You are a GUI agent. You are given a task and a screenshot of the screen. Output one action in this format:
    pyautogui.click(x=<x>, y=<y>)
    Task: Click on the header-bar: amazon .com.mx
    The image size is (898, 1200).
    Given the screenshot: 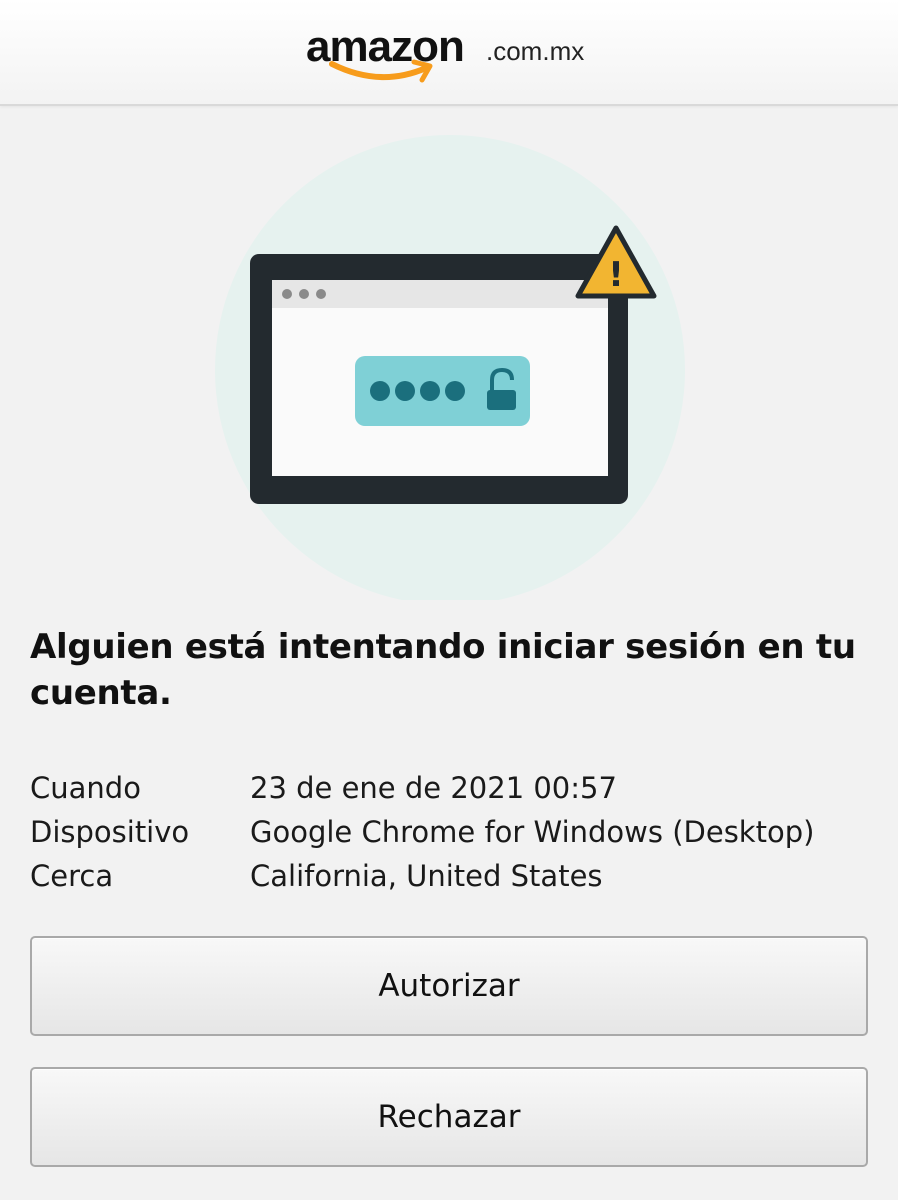 What is the action you would take?
    pyautogui.click(x=449, y=53)
    